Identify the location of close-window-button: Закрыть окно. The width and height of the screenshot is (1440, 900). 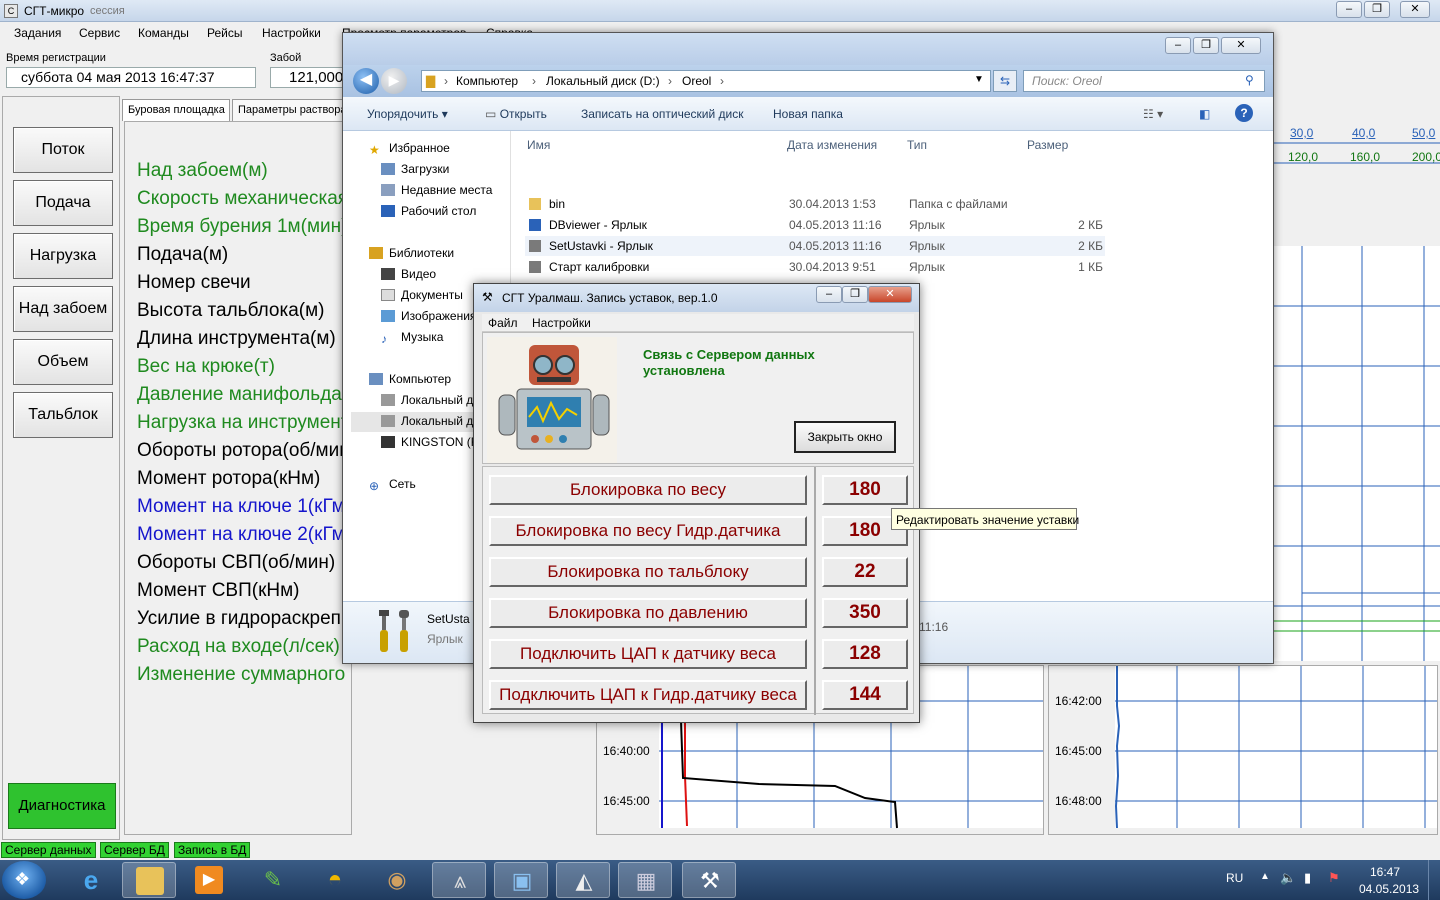
(845, 437).